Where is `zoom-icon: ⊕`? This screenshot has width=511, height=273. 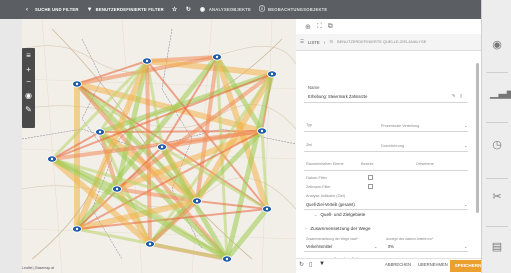
zoom-icon: ⊕ is located at coordinates (308, 27).